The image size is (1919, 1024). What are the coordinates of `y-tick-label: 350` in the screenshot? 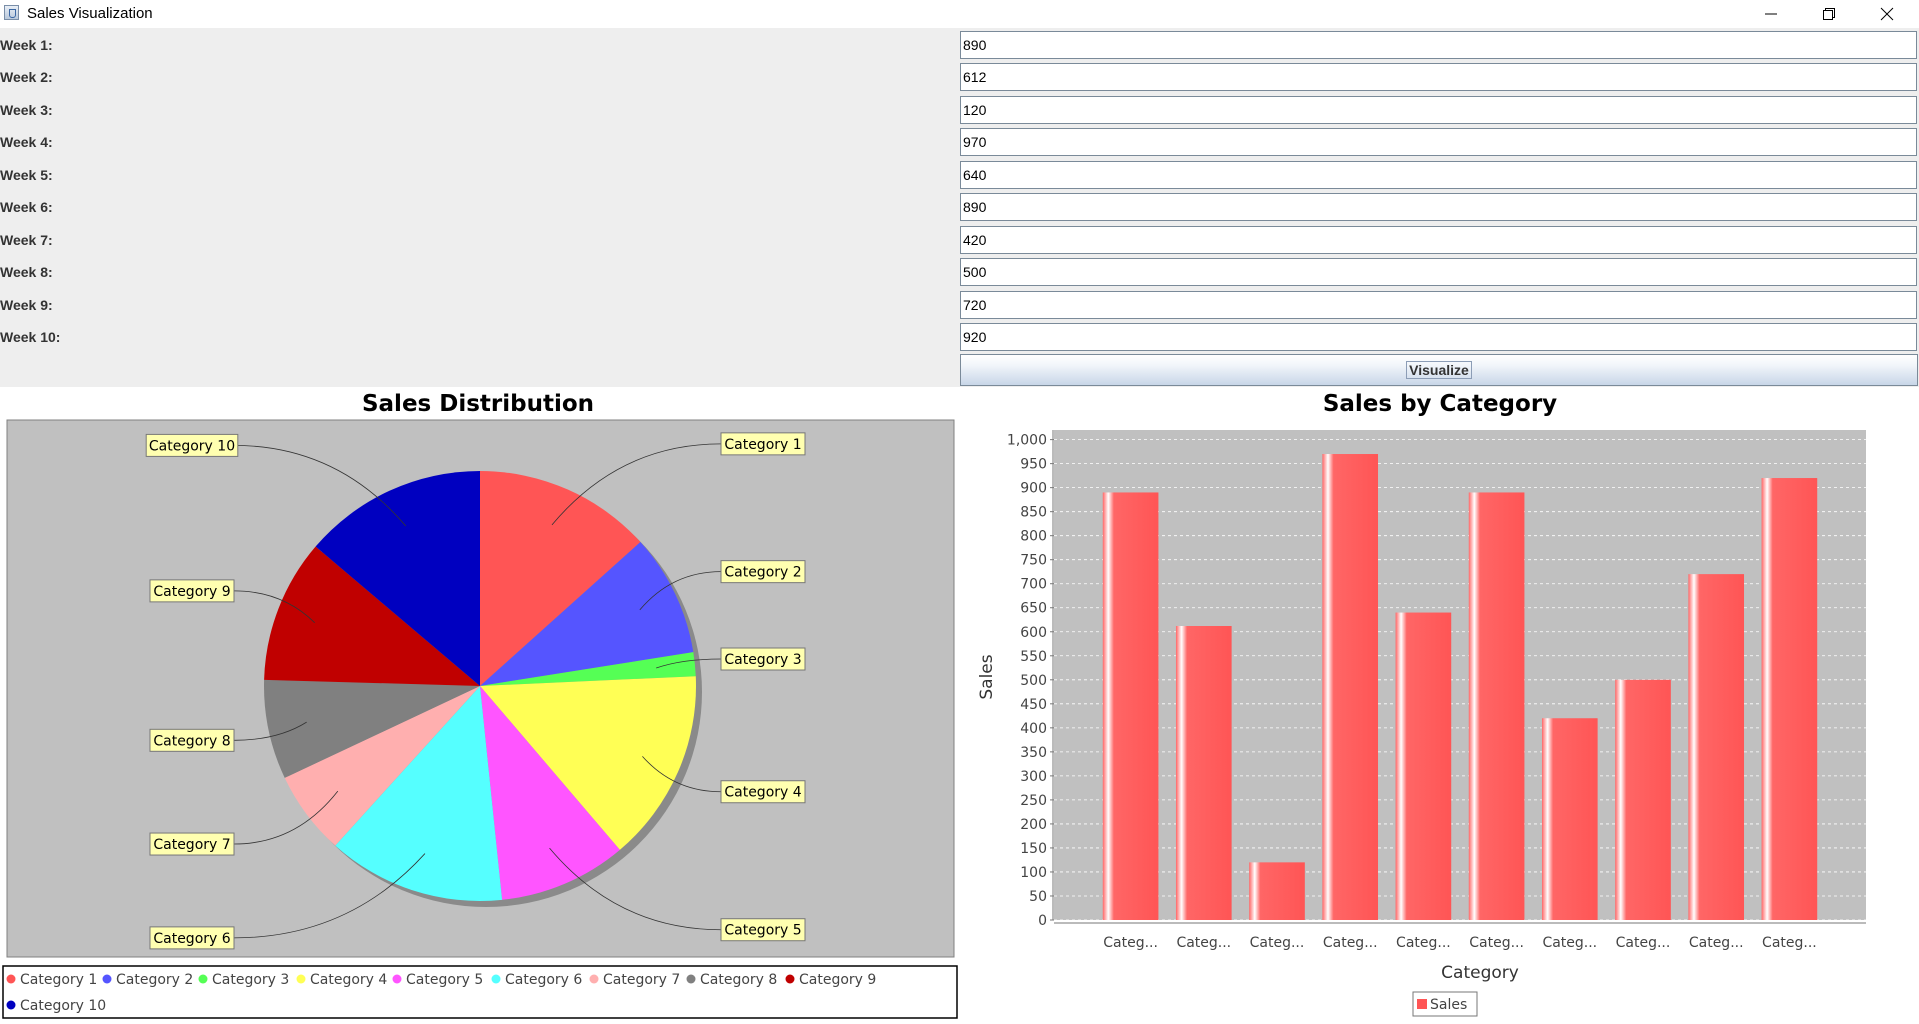 It's located at (1033, 753).